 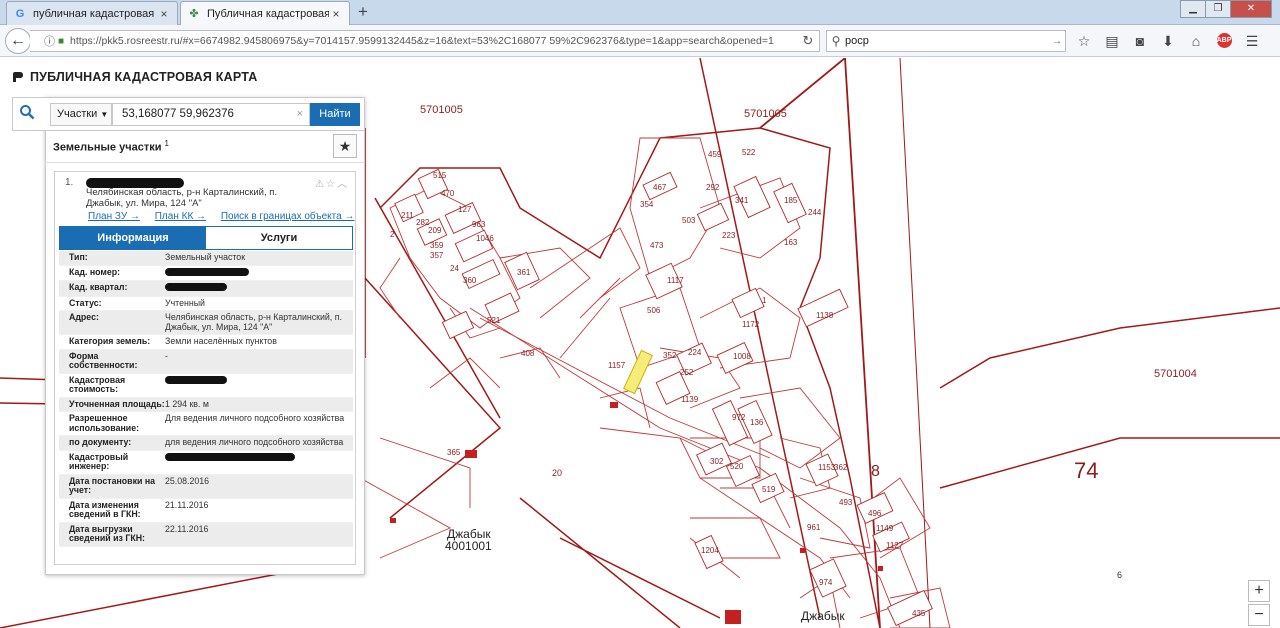 What do you see at coordinates (749, 152) in the screenshot?
I see `parcel-number: 522` at bounding box center [749, 152].